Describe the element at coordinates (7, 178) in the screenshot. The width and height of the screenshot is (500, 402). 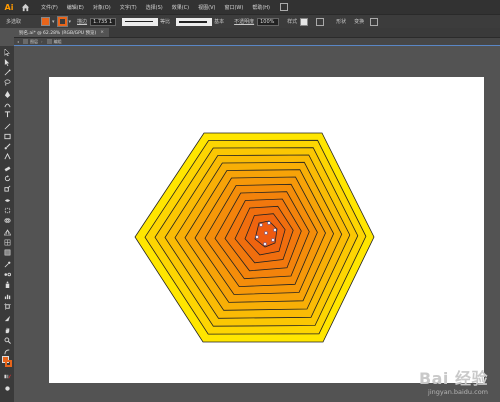
I see `rotate-tool-icon` at that location.